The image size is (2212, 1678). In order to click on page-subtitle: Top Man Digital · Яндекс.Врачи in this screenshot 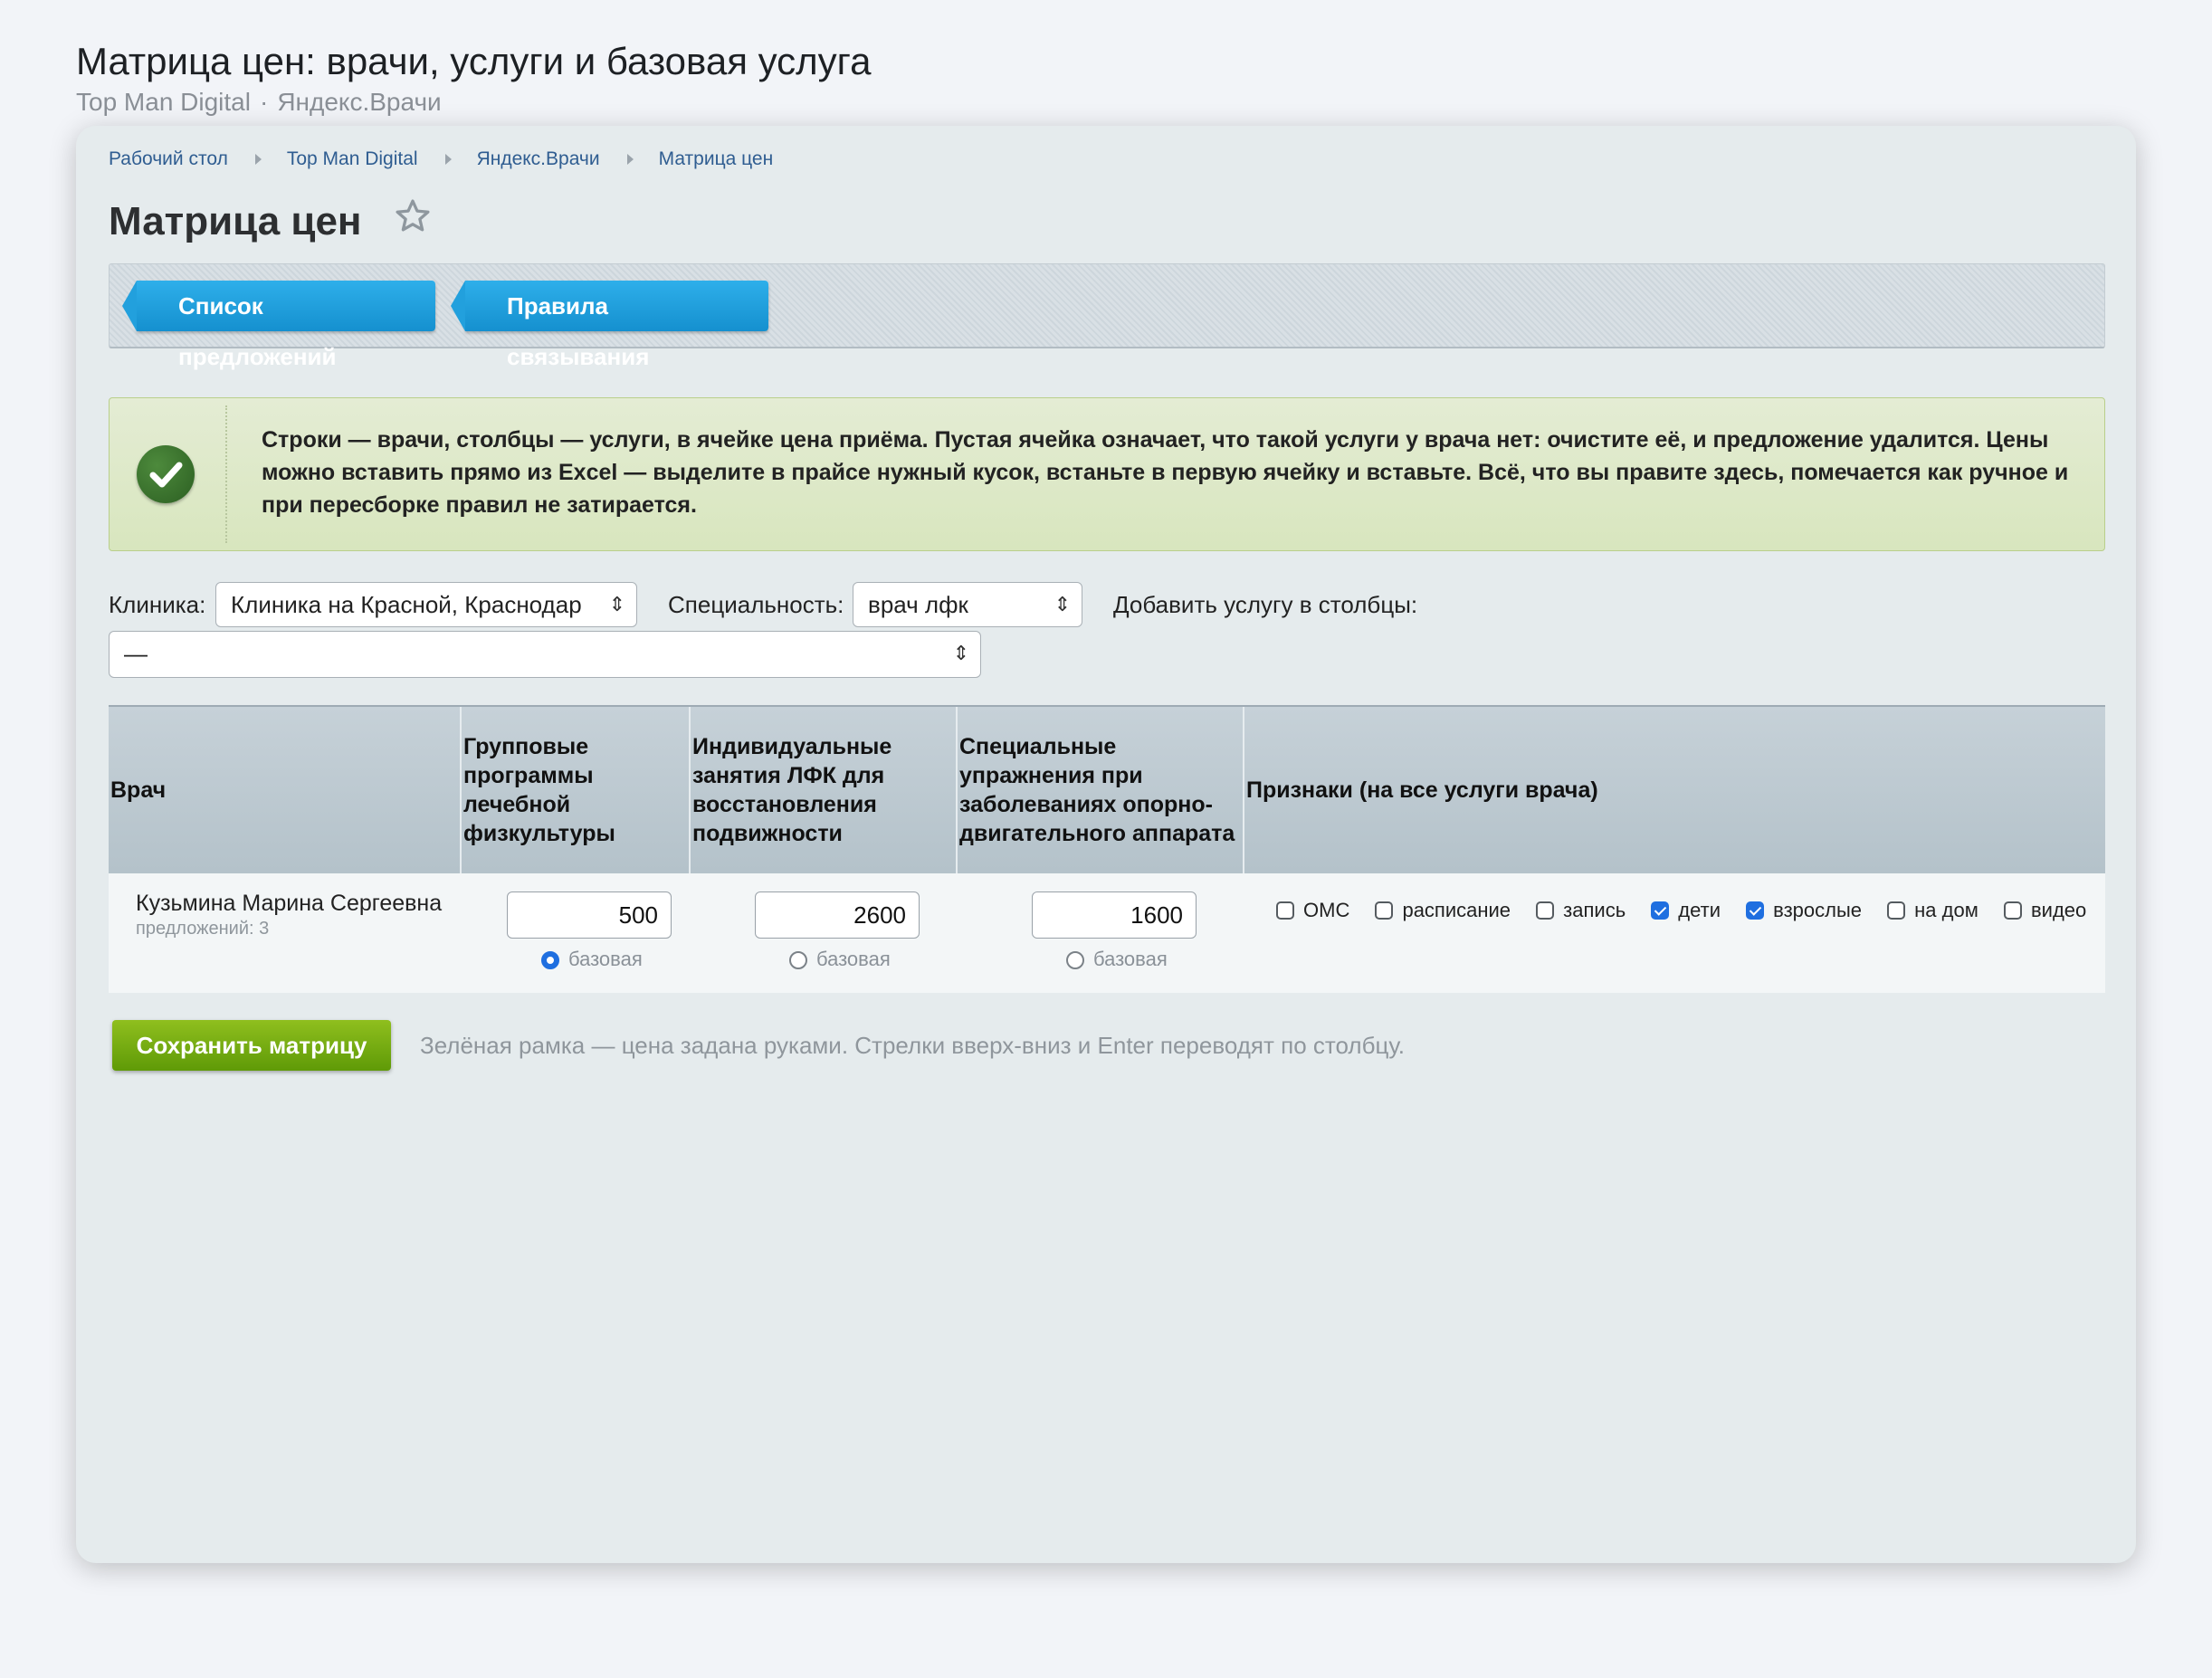, I will do `click(473, 102)`.